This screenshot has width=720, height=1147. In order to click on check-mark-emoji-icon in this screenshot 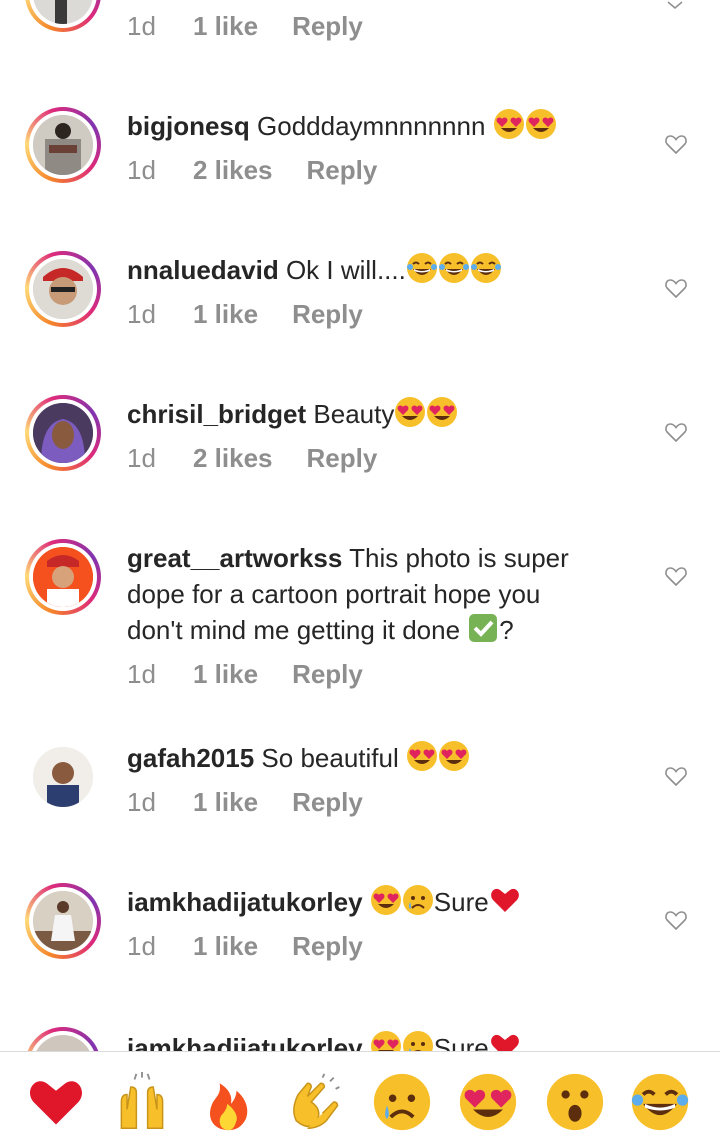, I will do `click(483, 628)`.